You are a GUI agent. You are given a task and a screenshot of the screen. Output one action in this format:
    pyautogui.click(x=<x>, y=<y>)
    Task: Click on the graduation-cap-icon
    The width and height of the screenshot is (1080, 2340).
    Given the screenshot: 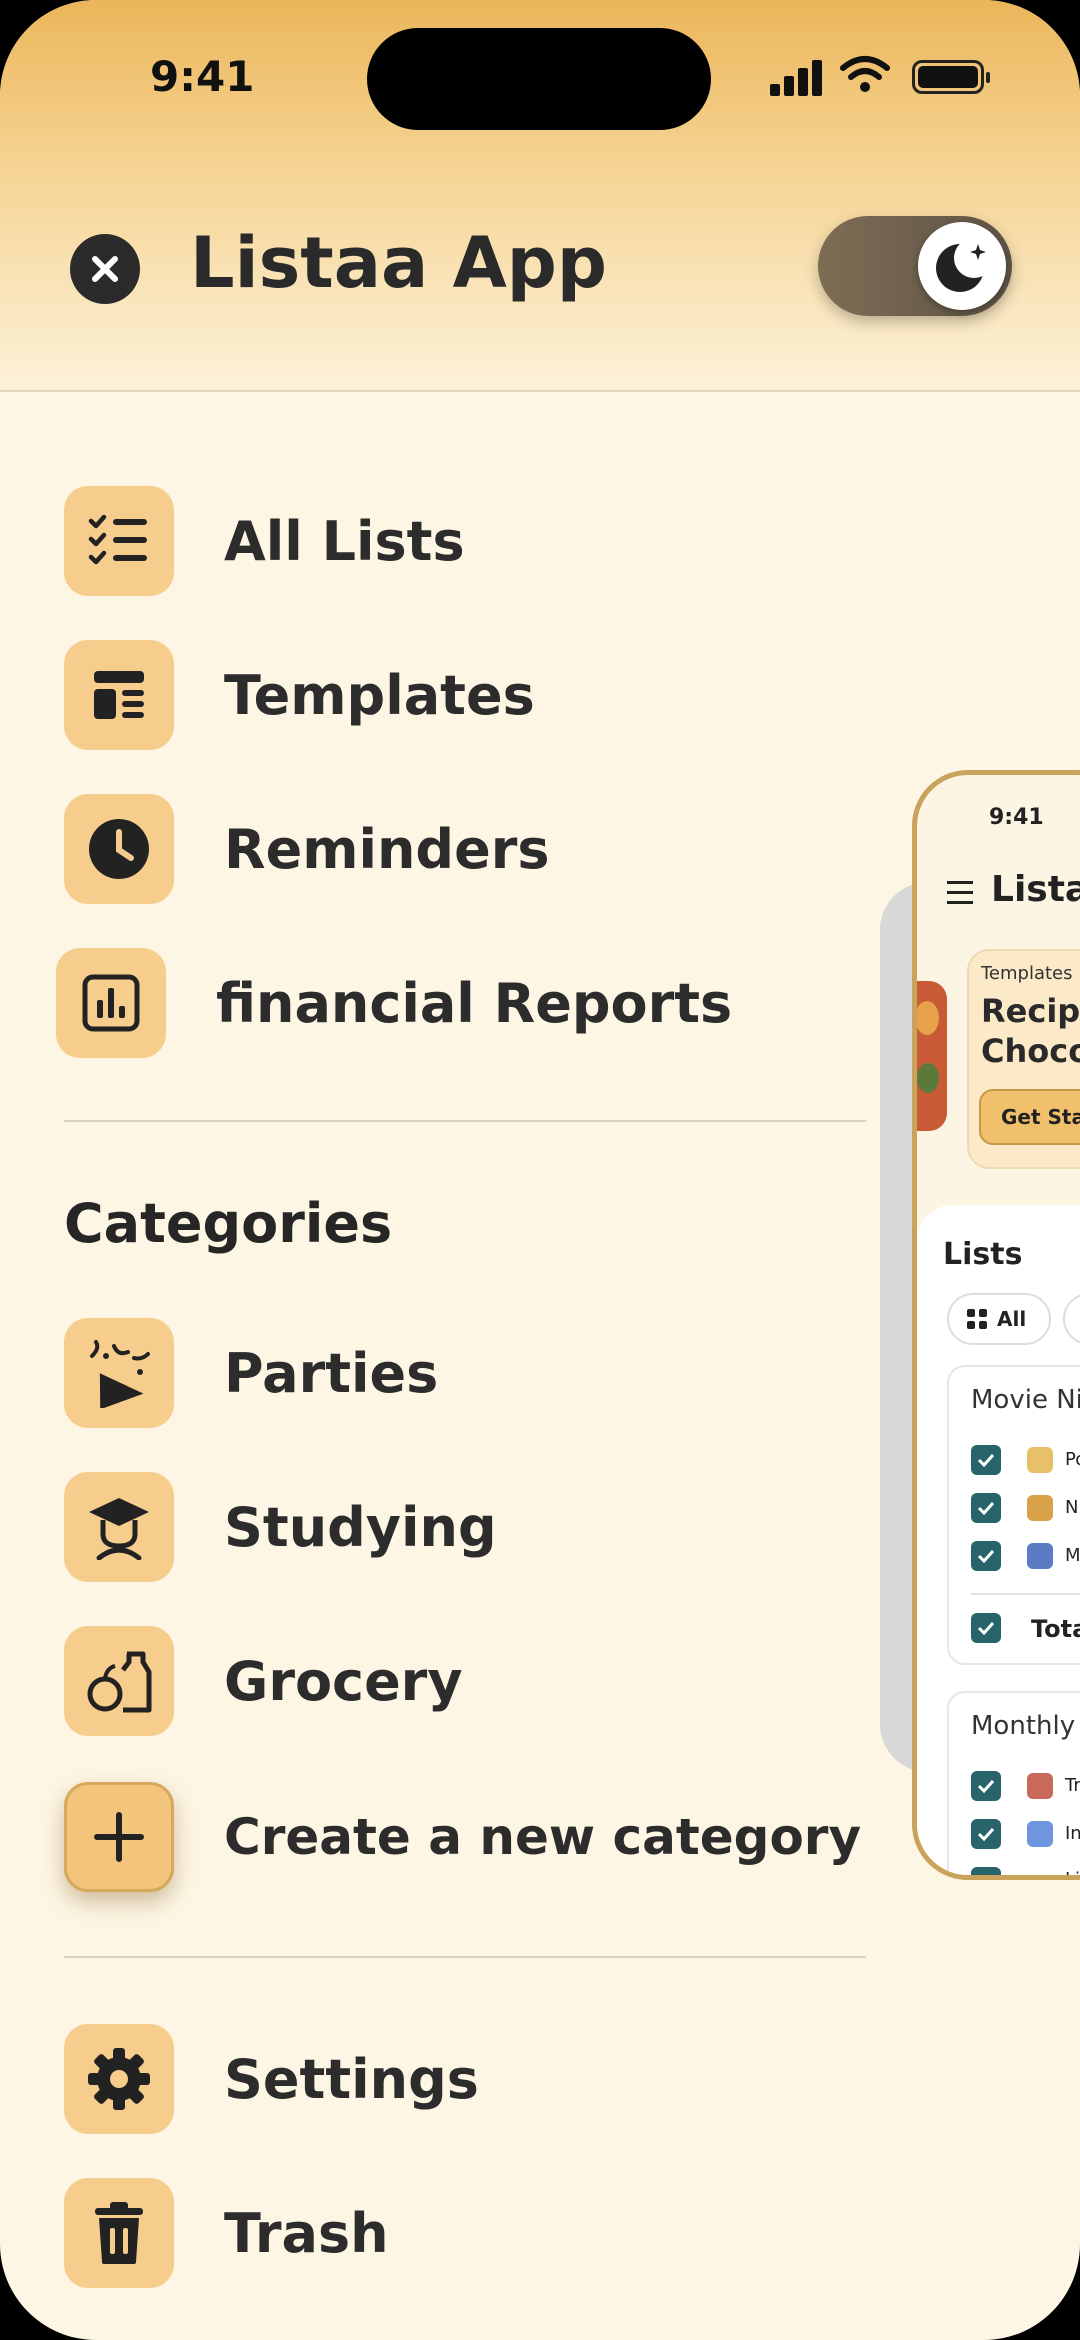 What is the action you would take?
    pyautogui.click(x=119, y=1529)
    